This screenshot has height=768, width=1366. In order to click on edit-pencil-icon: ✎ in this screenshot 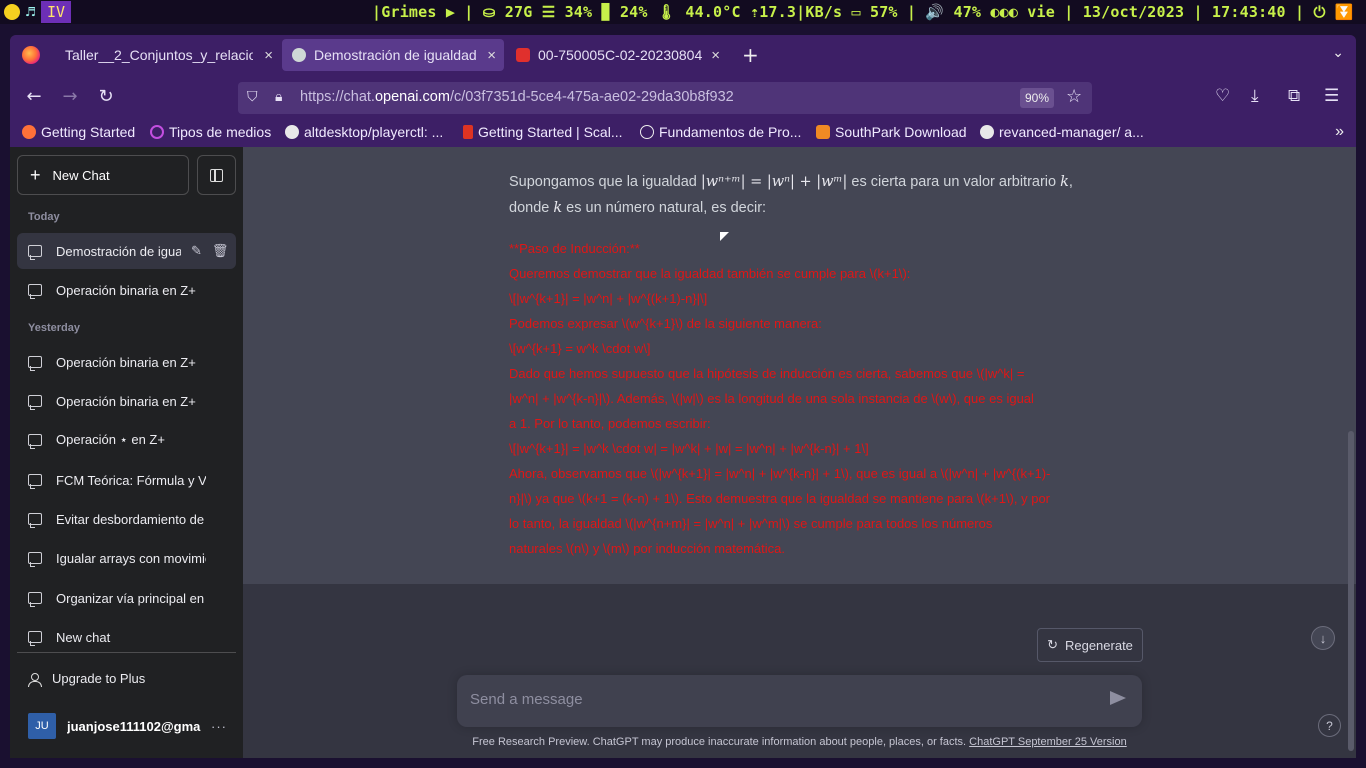, I will do `click(196, 251)`.